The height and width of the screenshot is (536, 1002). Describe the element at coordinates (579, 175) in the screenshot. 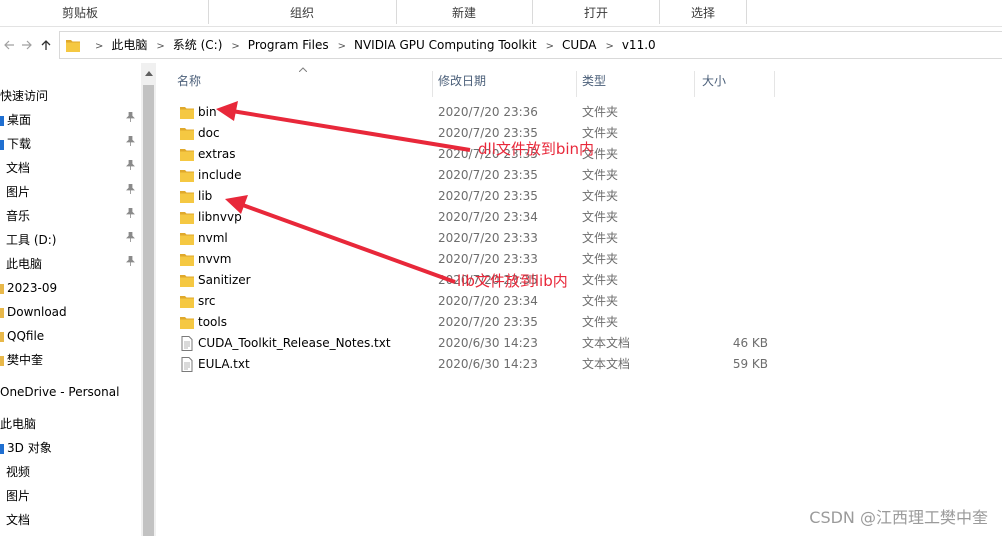

I see `file-row: include 2020/7/20 23:35 文件夹` at that location.